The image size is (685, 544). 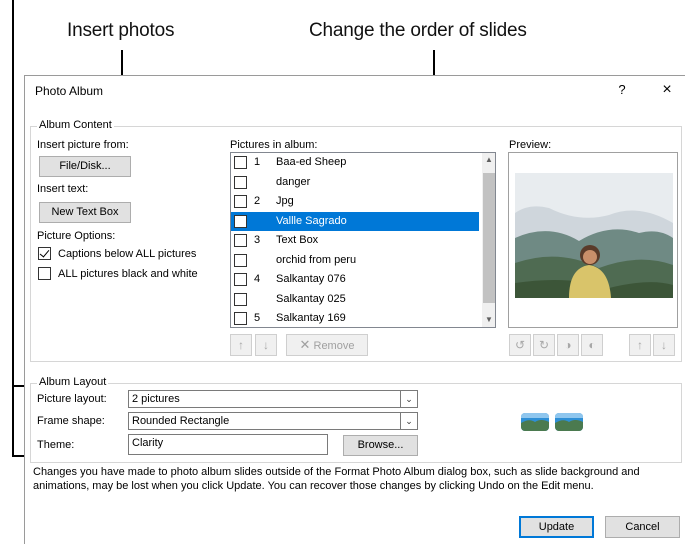 What do you see at coordinates (530, 145) in the screenshot?
I see `preview-label: Preview:` at bounding box center [530, 145].